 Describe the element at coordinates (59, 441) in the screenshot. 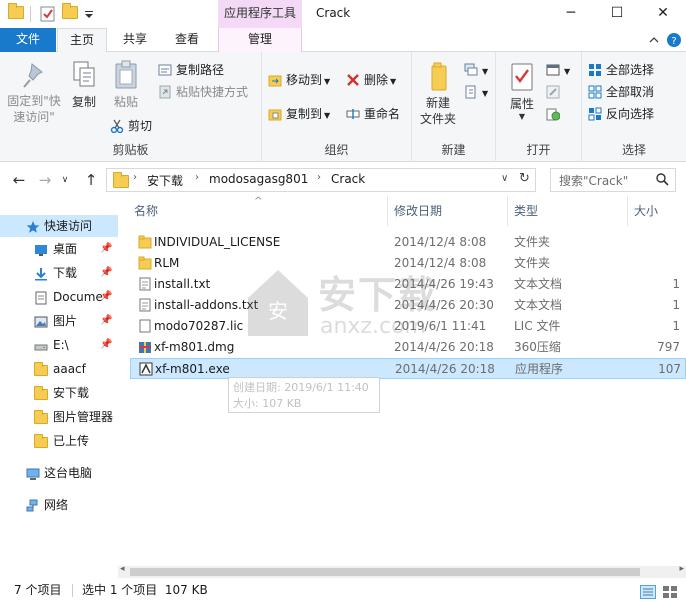

I see `nav-item-uploaded: 已上传` at that location.